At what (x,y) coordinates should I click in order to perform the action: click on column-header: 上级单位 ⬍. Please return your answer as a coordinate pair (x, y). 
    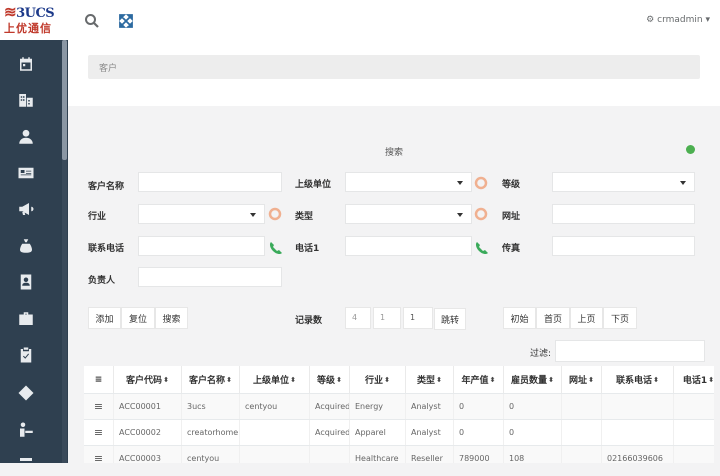
    Looking at the image, I should click on (275, 379).